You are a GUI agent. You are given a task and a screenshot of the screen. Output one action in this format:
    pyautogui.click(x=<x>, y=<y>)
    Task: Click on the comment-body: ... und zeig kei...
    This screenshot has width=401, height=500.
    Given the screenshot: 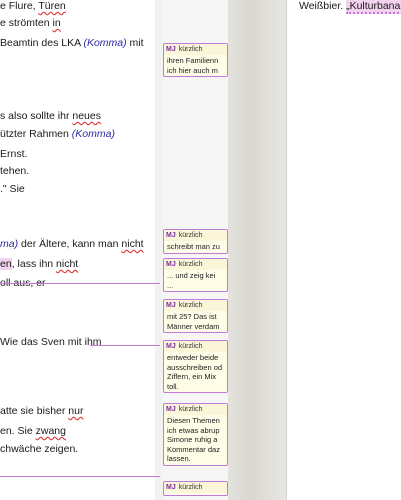 What is the action you would take?
    pyautogui.click(x=195, y=280)
    